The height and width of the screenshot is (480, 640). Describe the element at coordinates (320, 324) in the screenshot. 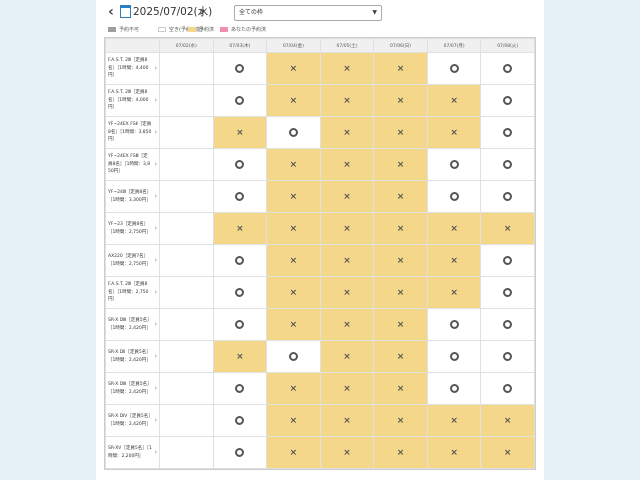

I see `resource-row: SR-X DⅢ［定員5名］［1時間：2,420円］ › × × ×` at that location.